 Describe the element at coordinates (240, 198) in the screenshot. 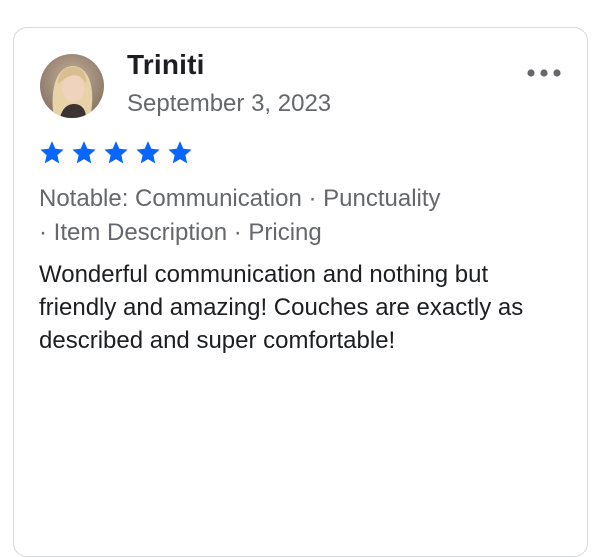

I see `tags-line-1: Notable: Communication · Punctuality` at that location.